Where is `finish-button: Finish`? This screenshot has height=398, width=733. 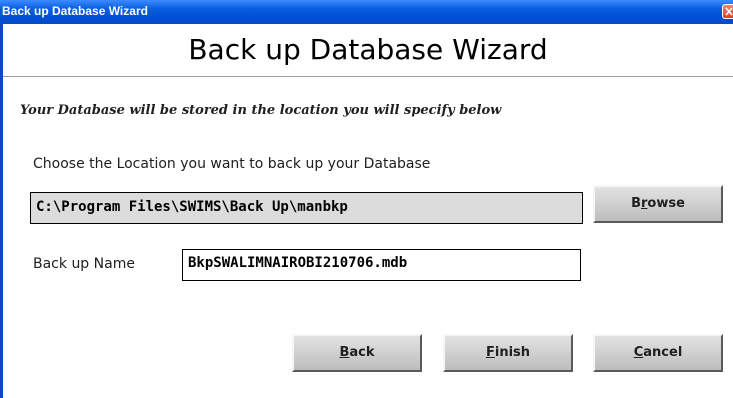 finish-button: Finish is located at coordinates (508, 353).